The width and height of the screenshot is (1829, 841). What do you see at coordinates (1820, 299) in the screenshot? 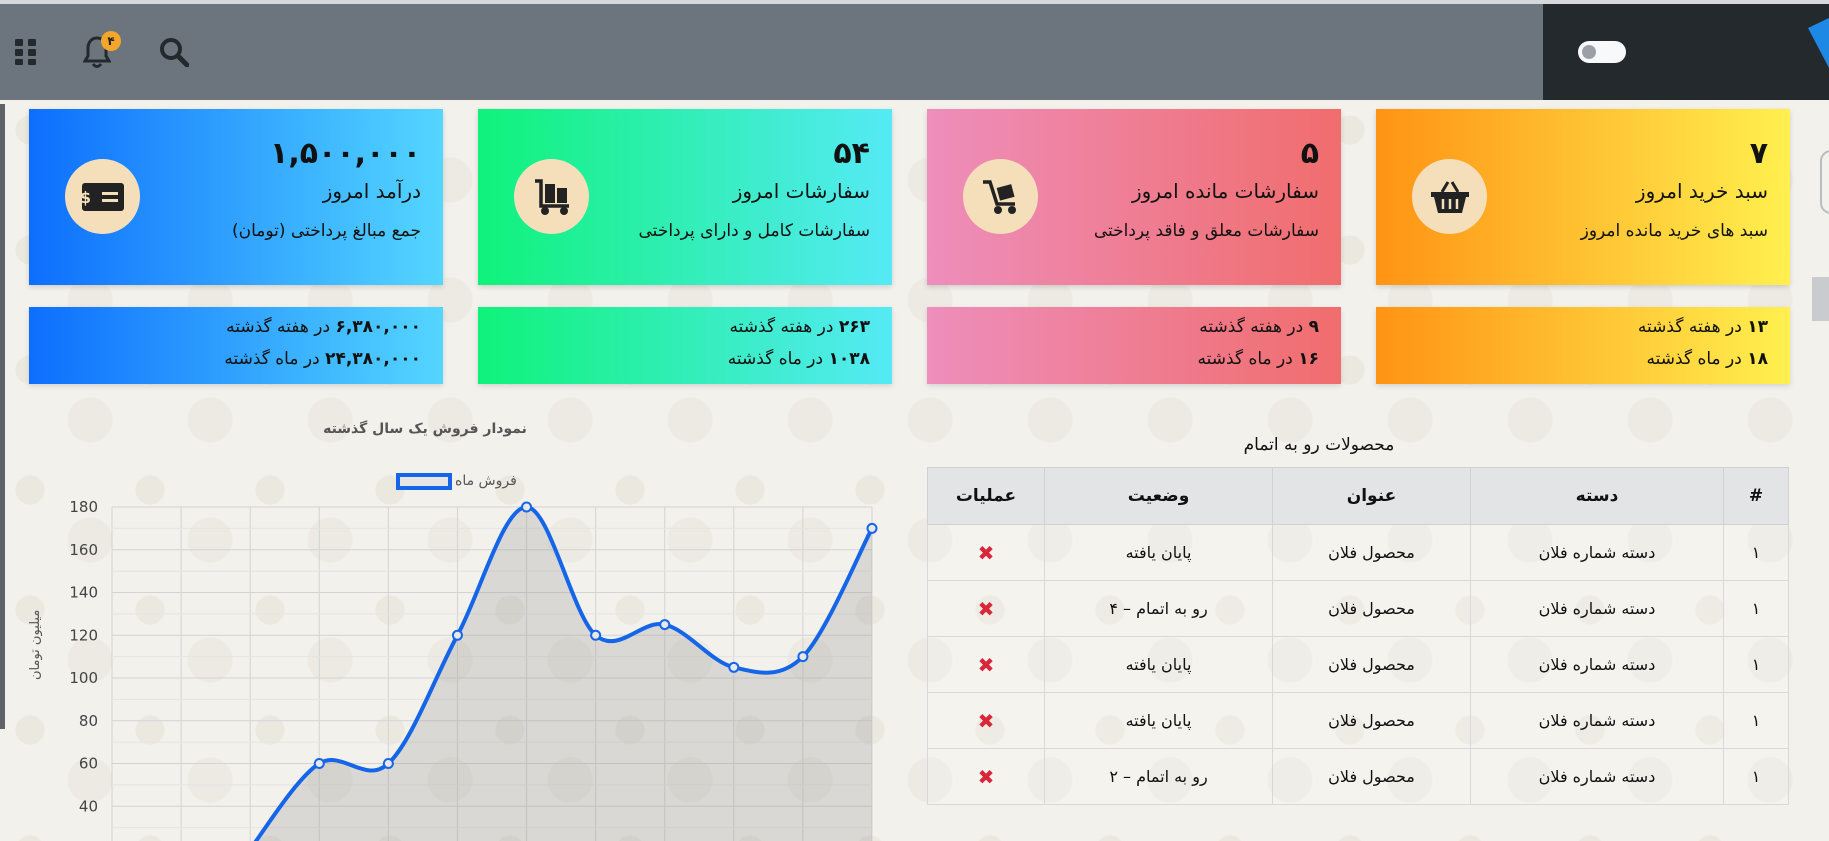
I see `scrollbar-thumb` at bounding box center [1820, 299].